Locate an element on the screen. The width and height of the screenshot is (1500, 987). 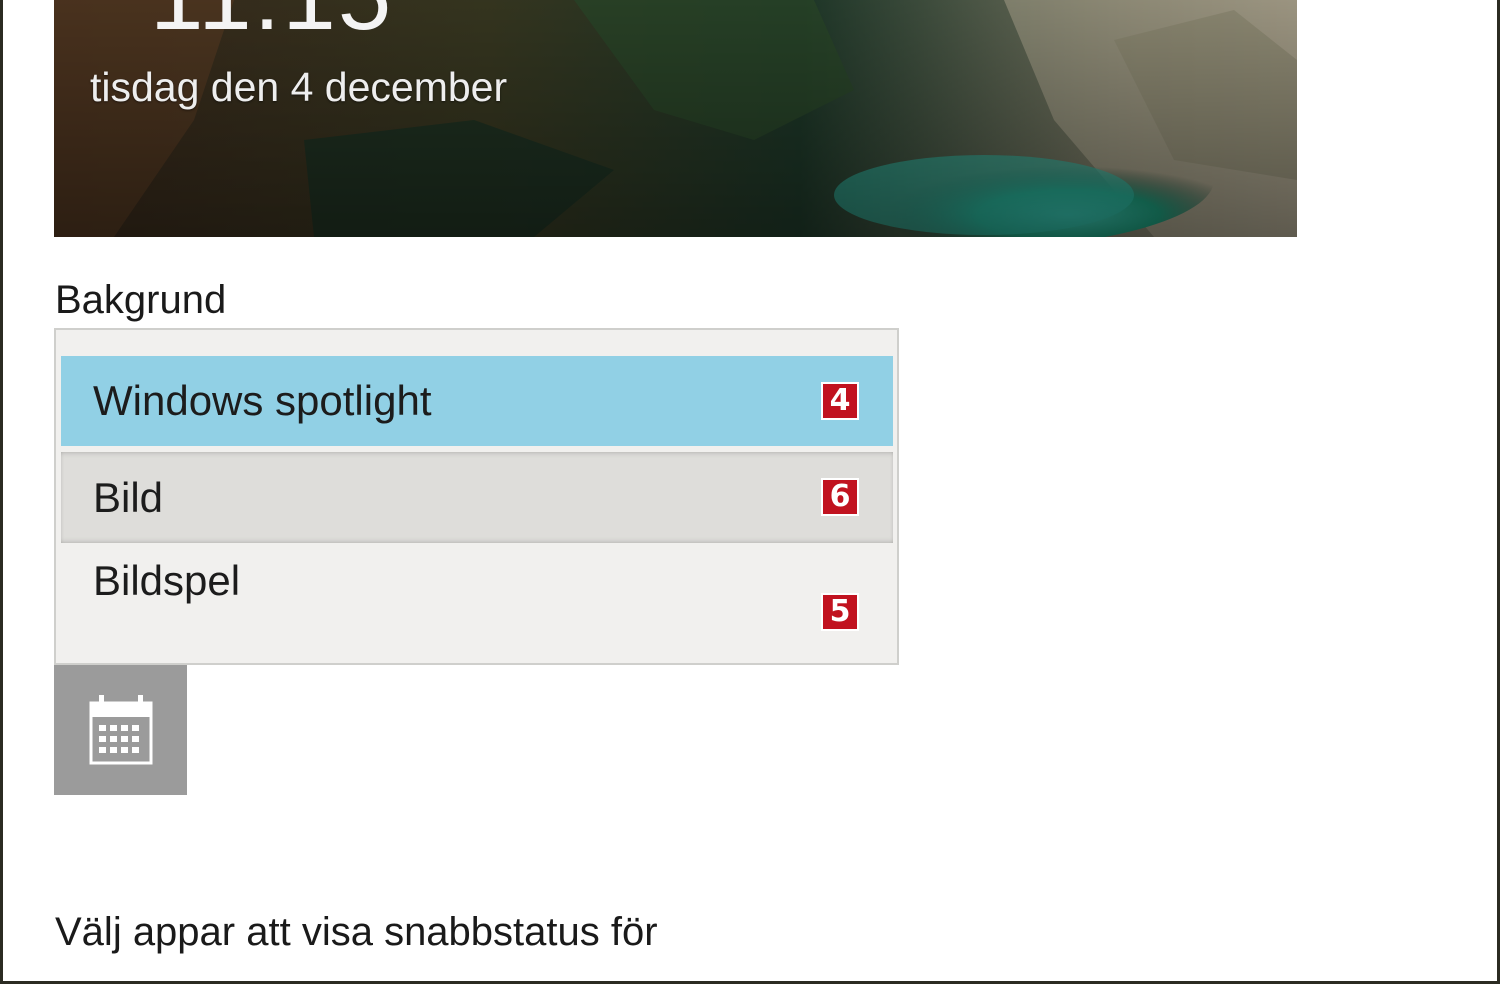
option-label: Bild is located at coordinates (128, 497).